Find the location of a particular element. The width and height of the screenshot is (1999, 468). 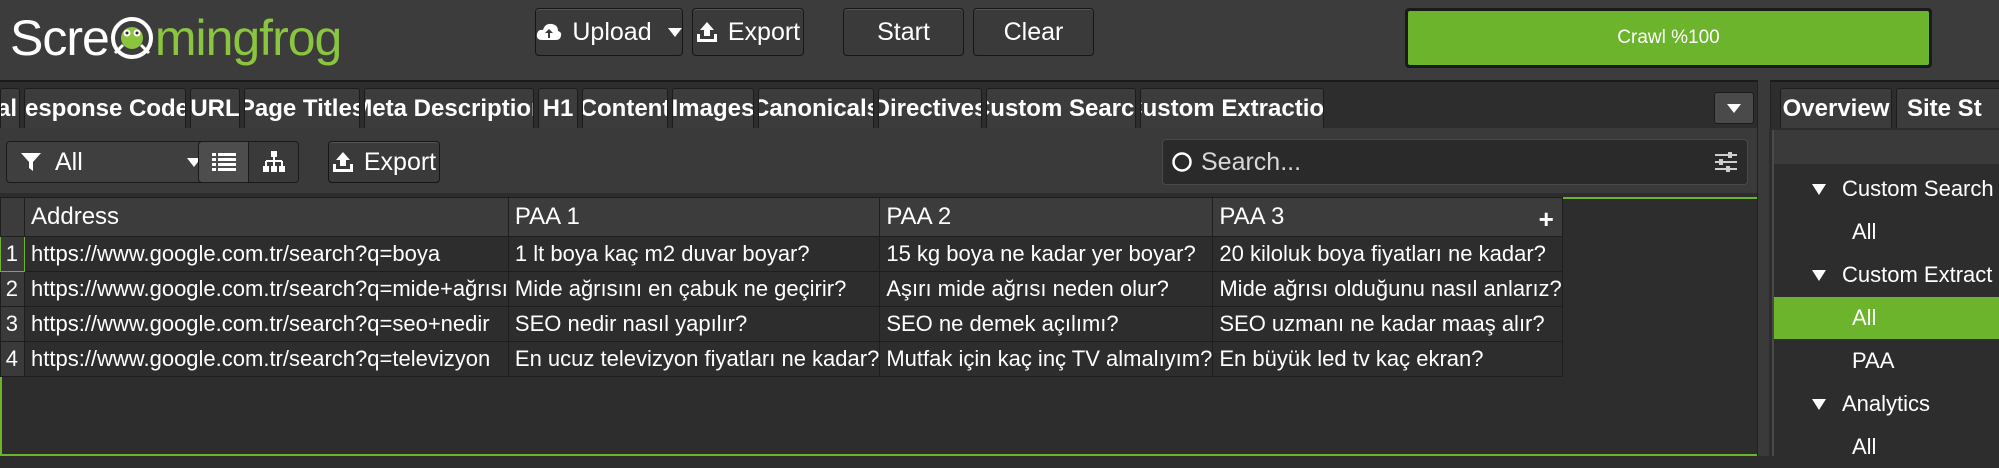

cell-paa1: 1 lt boya kaç m2 duvar boyar? is located at coordinates (694, 254).